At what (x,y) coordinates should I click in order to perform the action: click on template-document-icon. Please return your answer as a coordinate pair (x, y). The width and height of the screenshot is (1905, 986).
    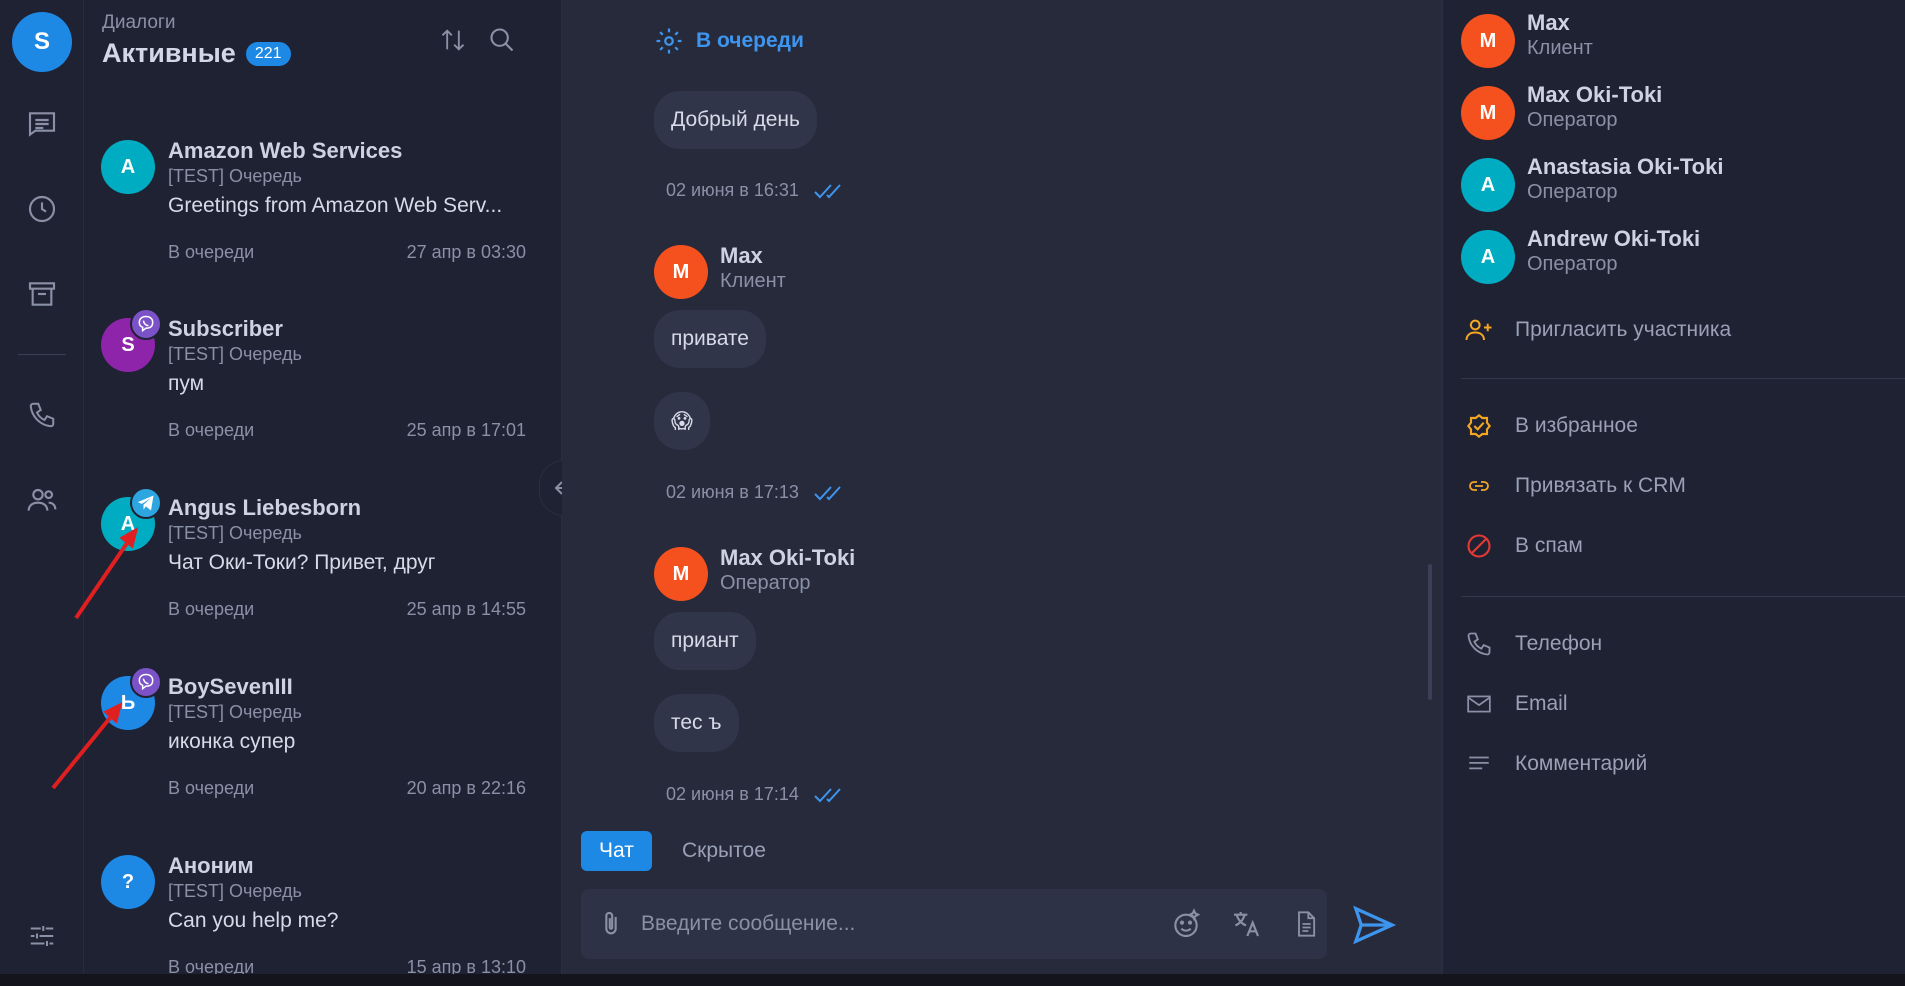
    Looking at the image, I should click on (1306, 924).